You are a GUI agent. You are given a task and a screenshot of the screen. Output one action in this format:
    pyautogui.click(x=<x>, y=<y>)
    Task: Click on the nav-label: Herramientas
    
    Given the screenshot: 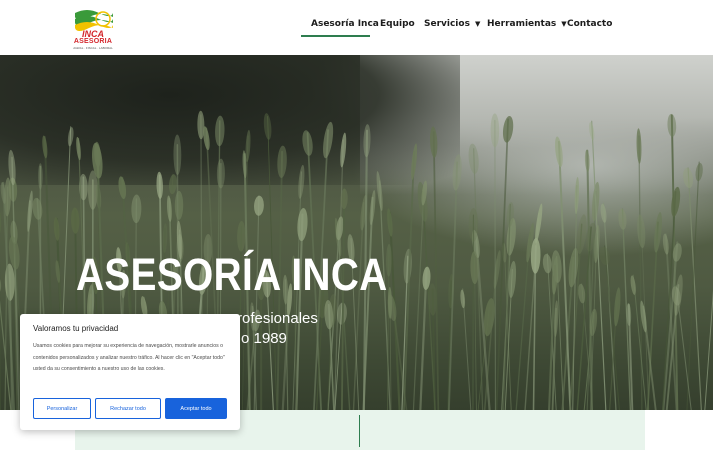 What is the action you would take?
    pyautogui.click(x=522, y=24)
    